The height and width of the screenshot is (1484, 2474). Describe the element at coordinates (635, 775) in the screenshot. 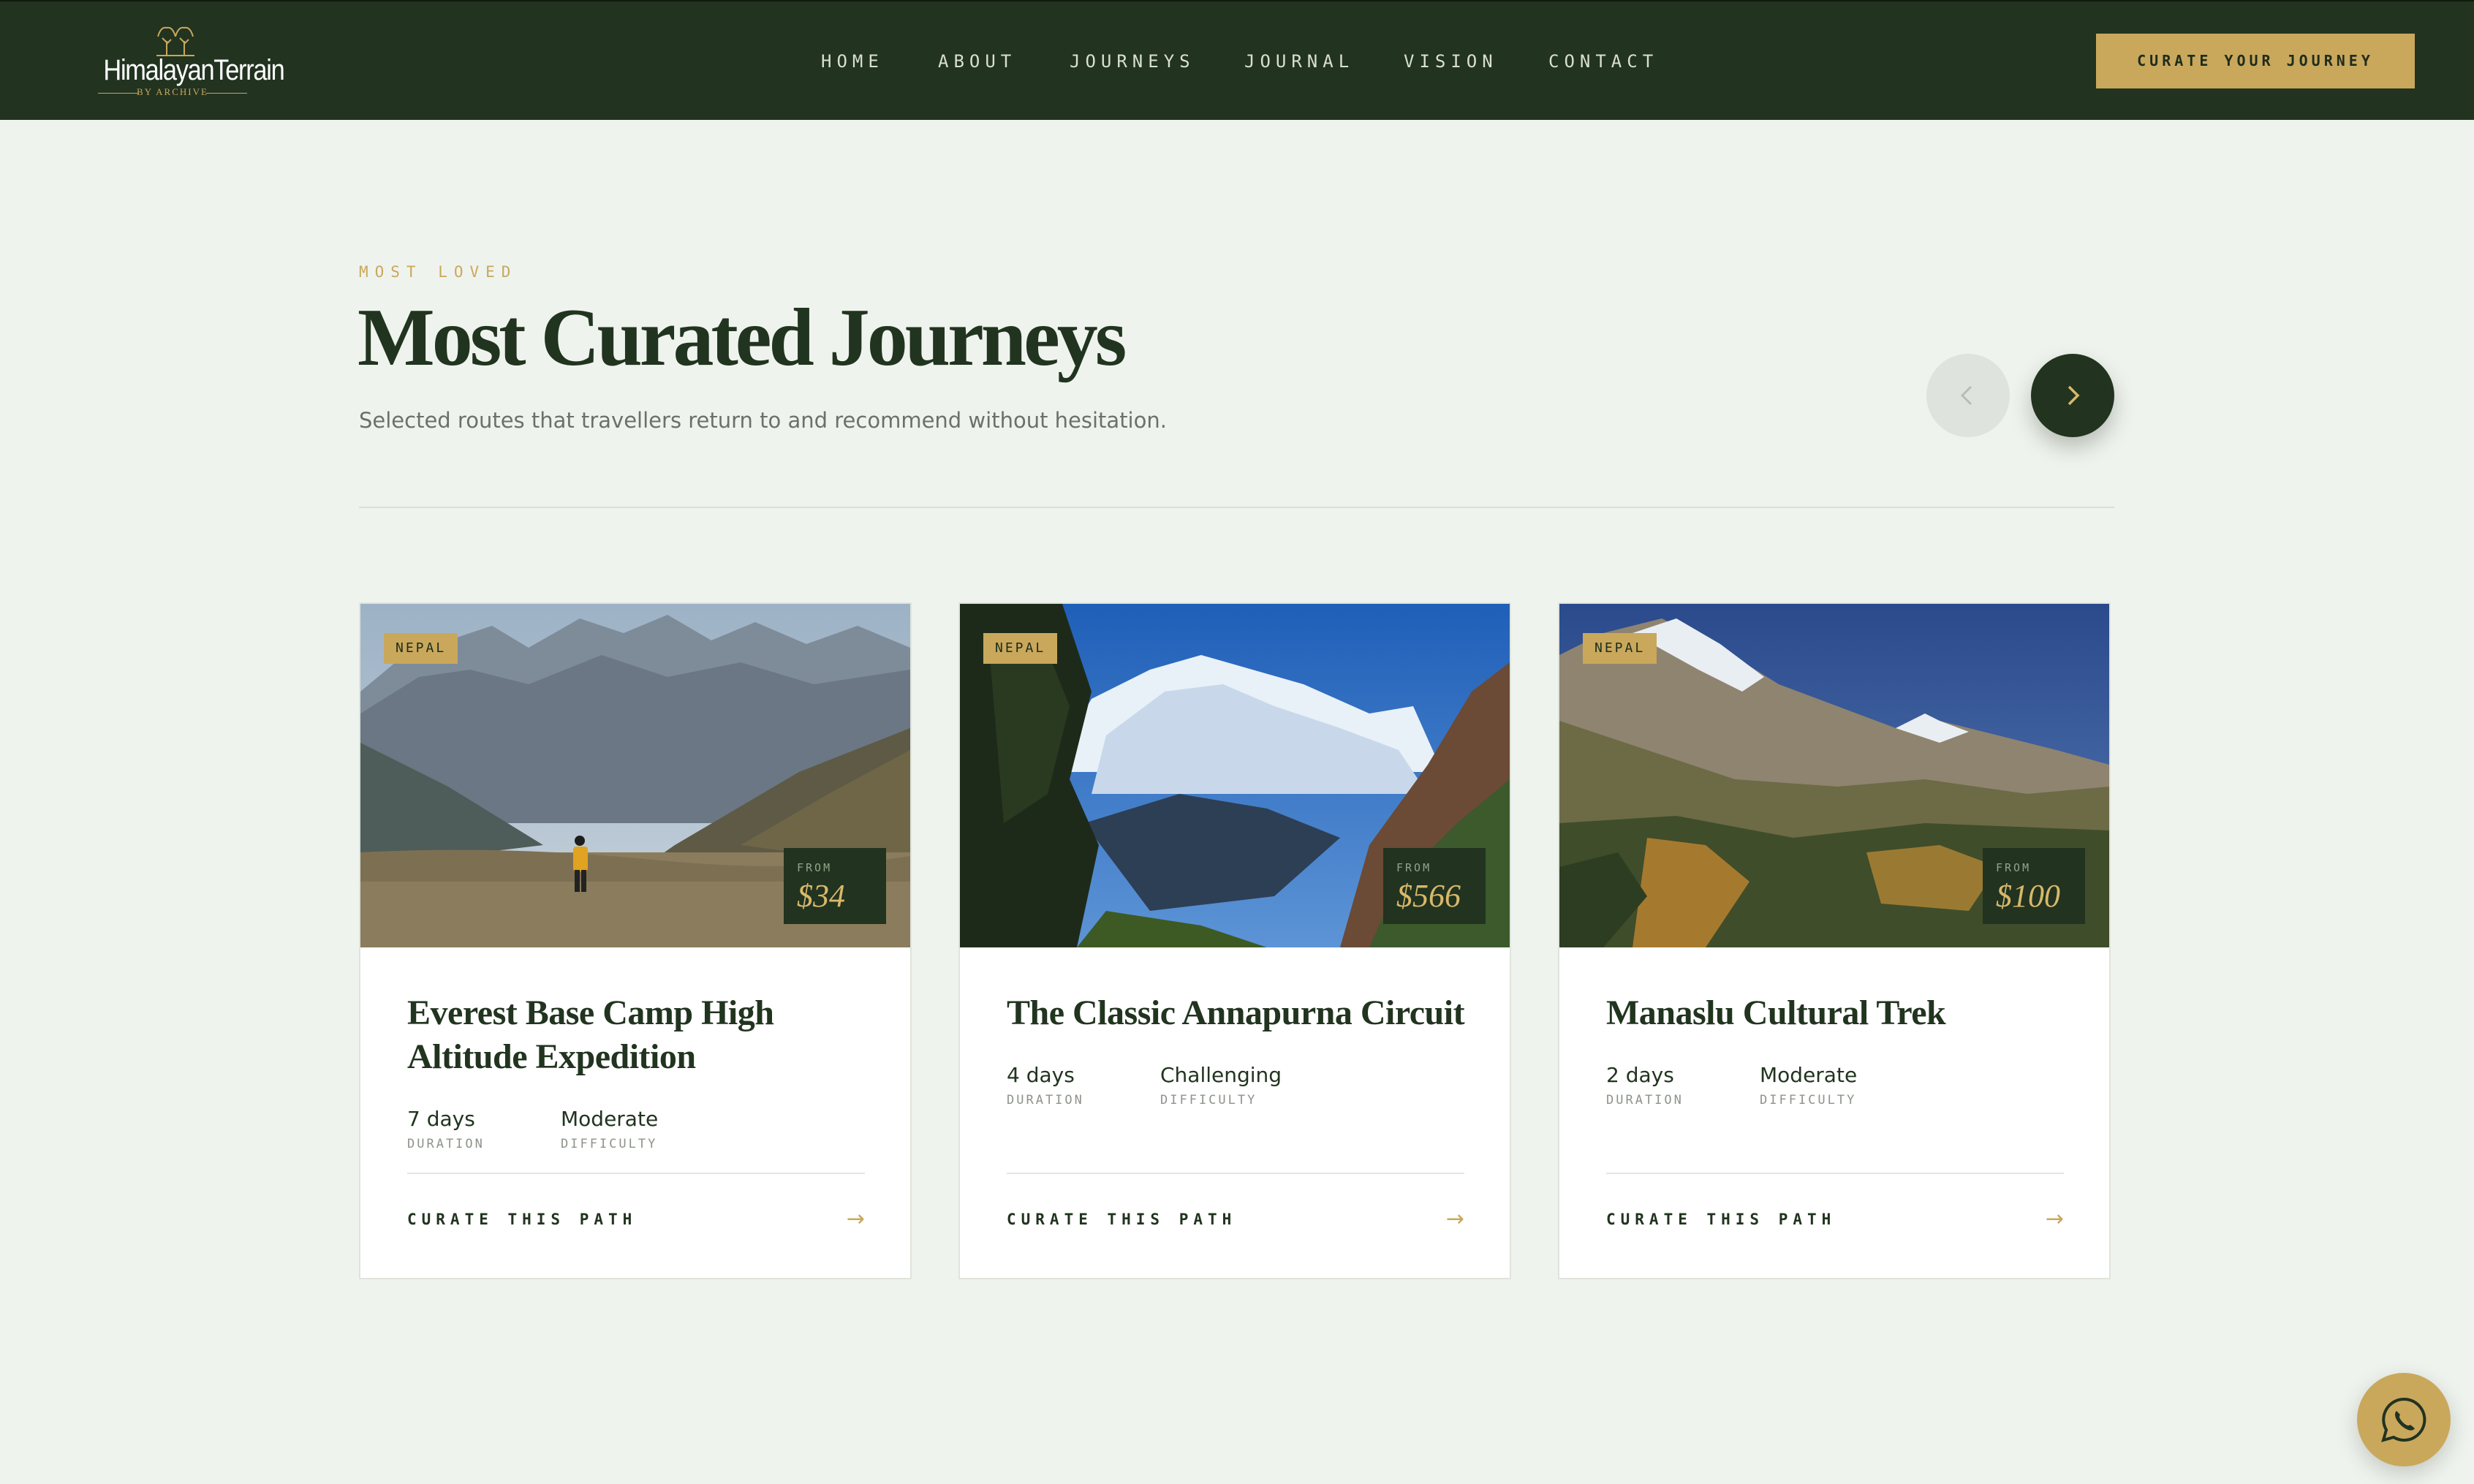

I see `journey-photo: NEPAL FROM $34` at that location.